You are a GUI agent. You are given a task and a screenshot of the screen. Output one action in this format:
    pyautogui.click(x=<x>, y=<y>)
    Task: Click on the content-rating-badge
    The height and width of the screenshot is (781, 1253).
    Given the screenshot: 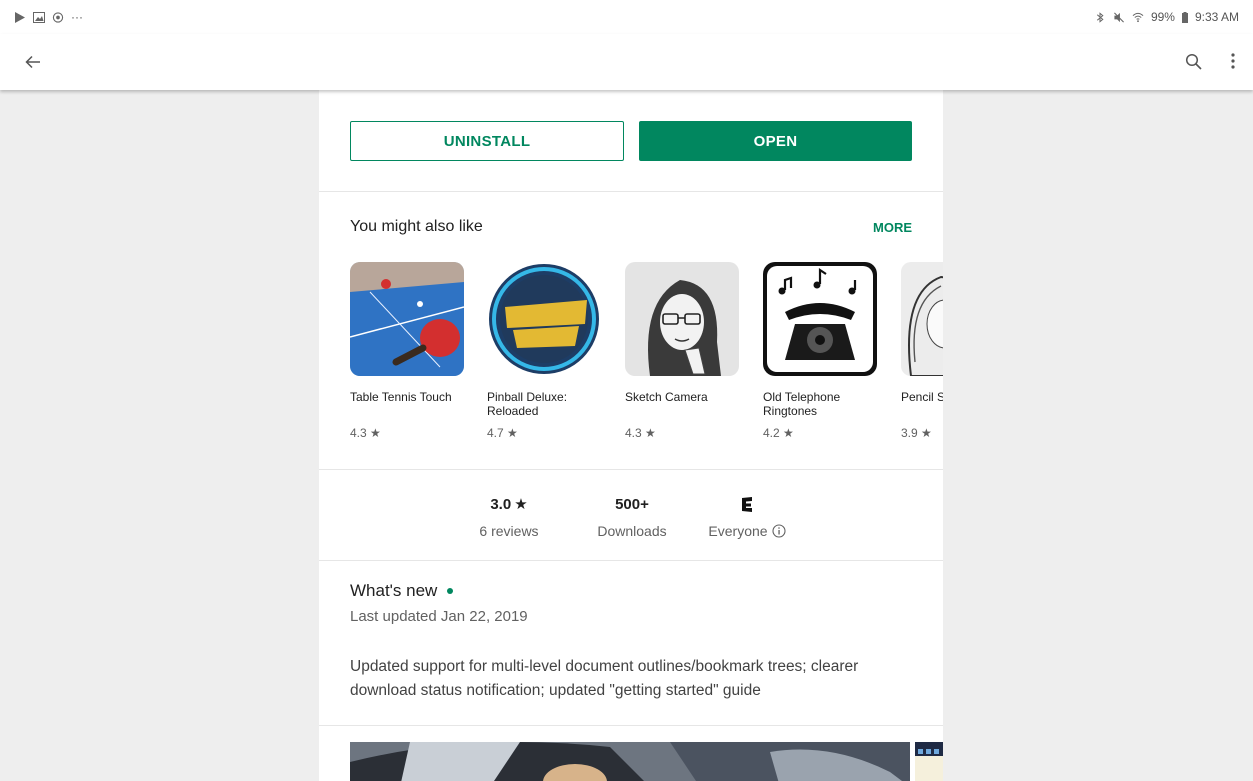 What is the action you would take?
    pyautogui.click(x=747, y=504)
    